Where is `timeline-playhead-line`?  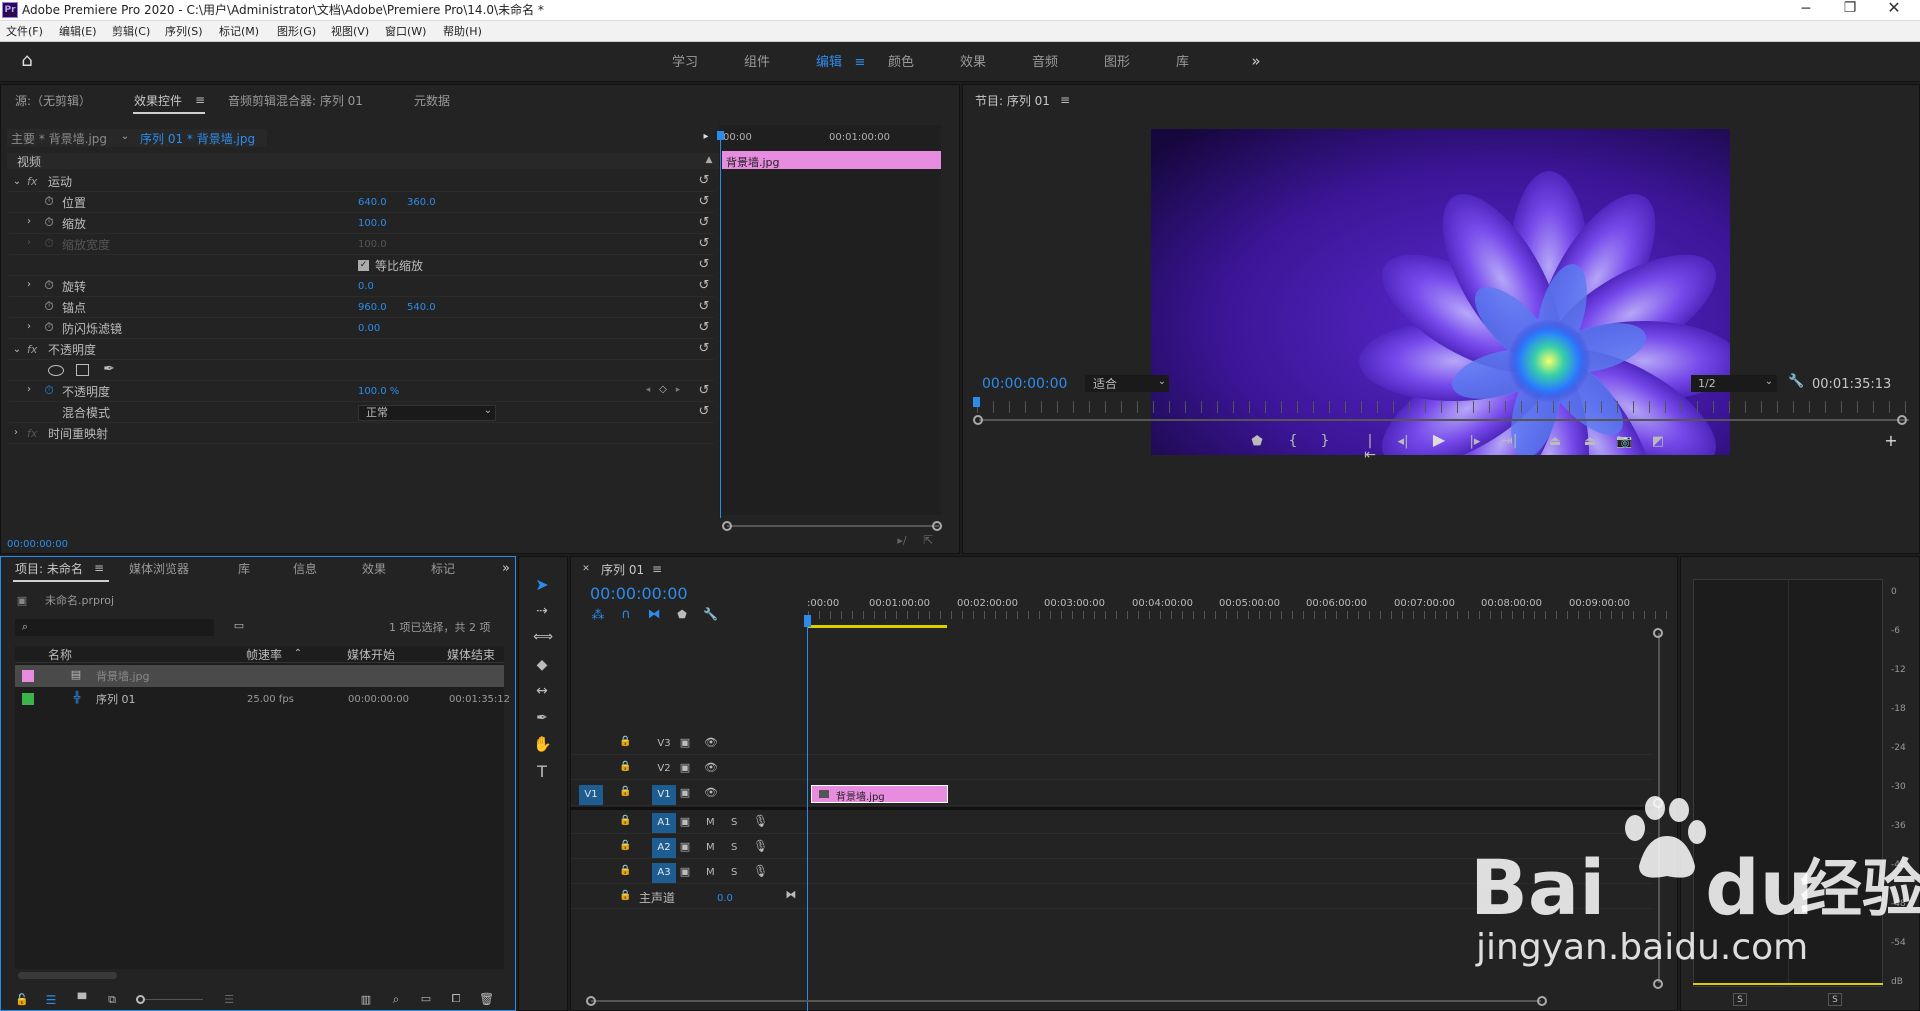 timeline-playhead-line is located at coordinates (807, 815).